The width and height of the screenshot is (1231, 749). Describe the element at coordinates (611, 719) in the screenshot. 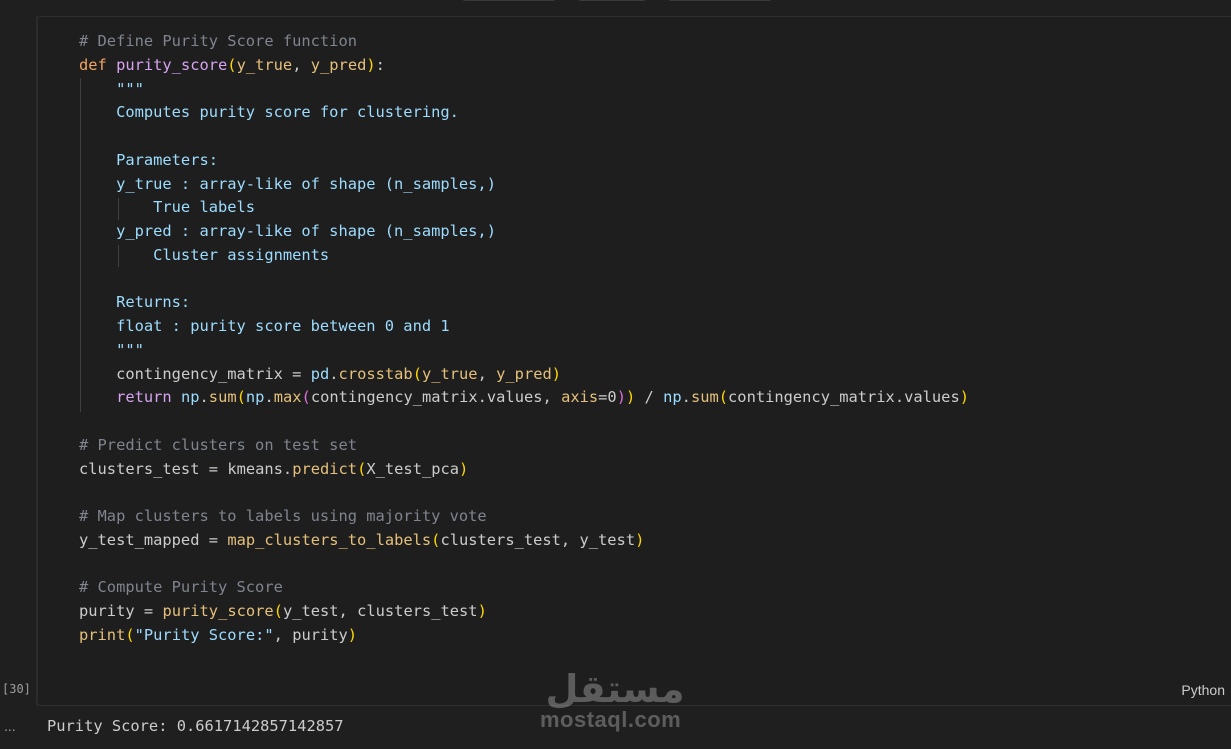

I see `mostaql-watermark: mostaql.com` at that location.